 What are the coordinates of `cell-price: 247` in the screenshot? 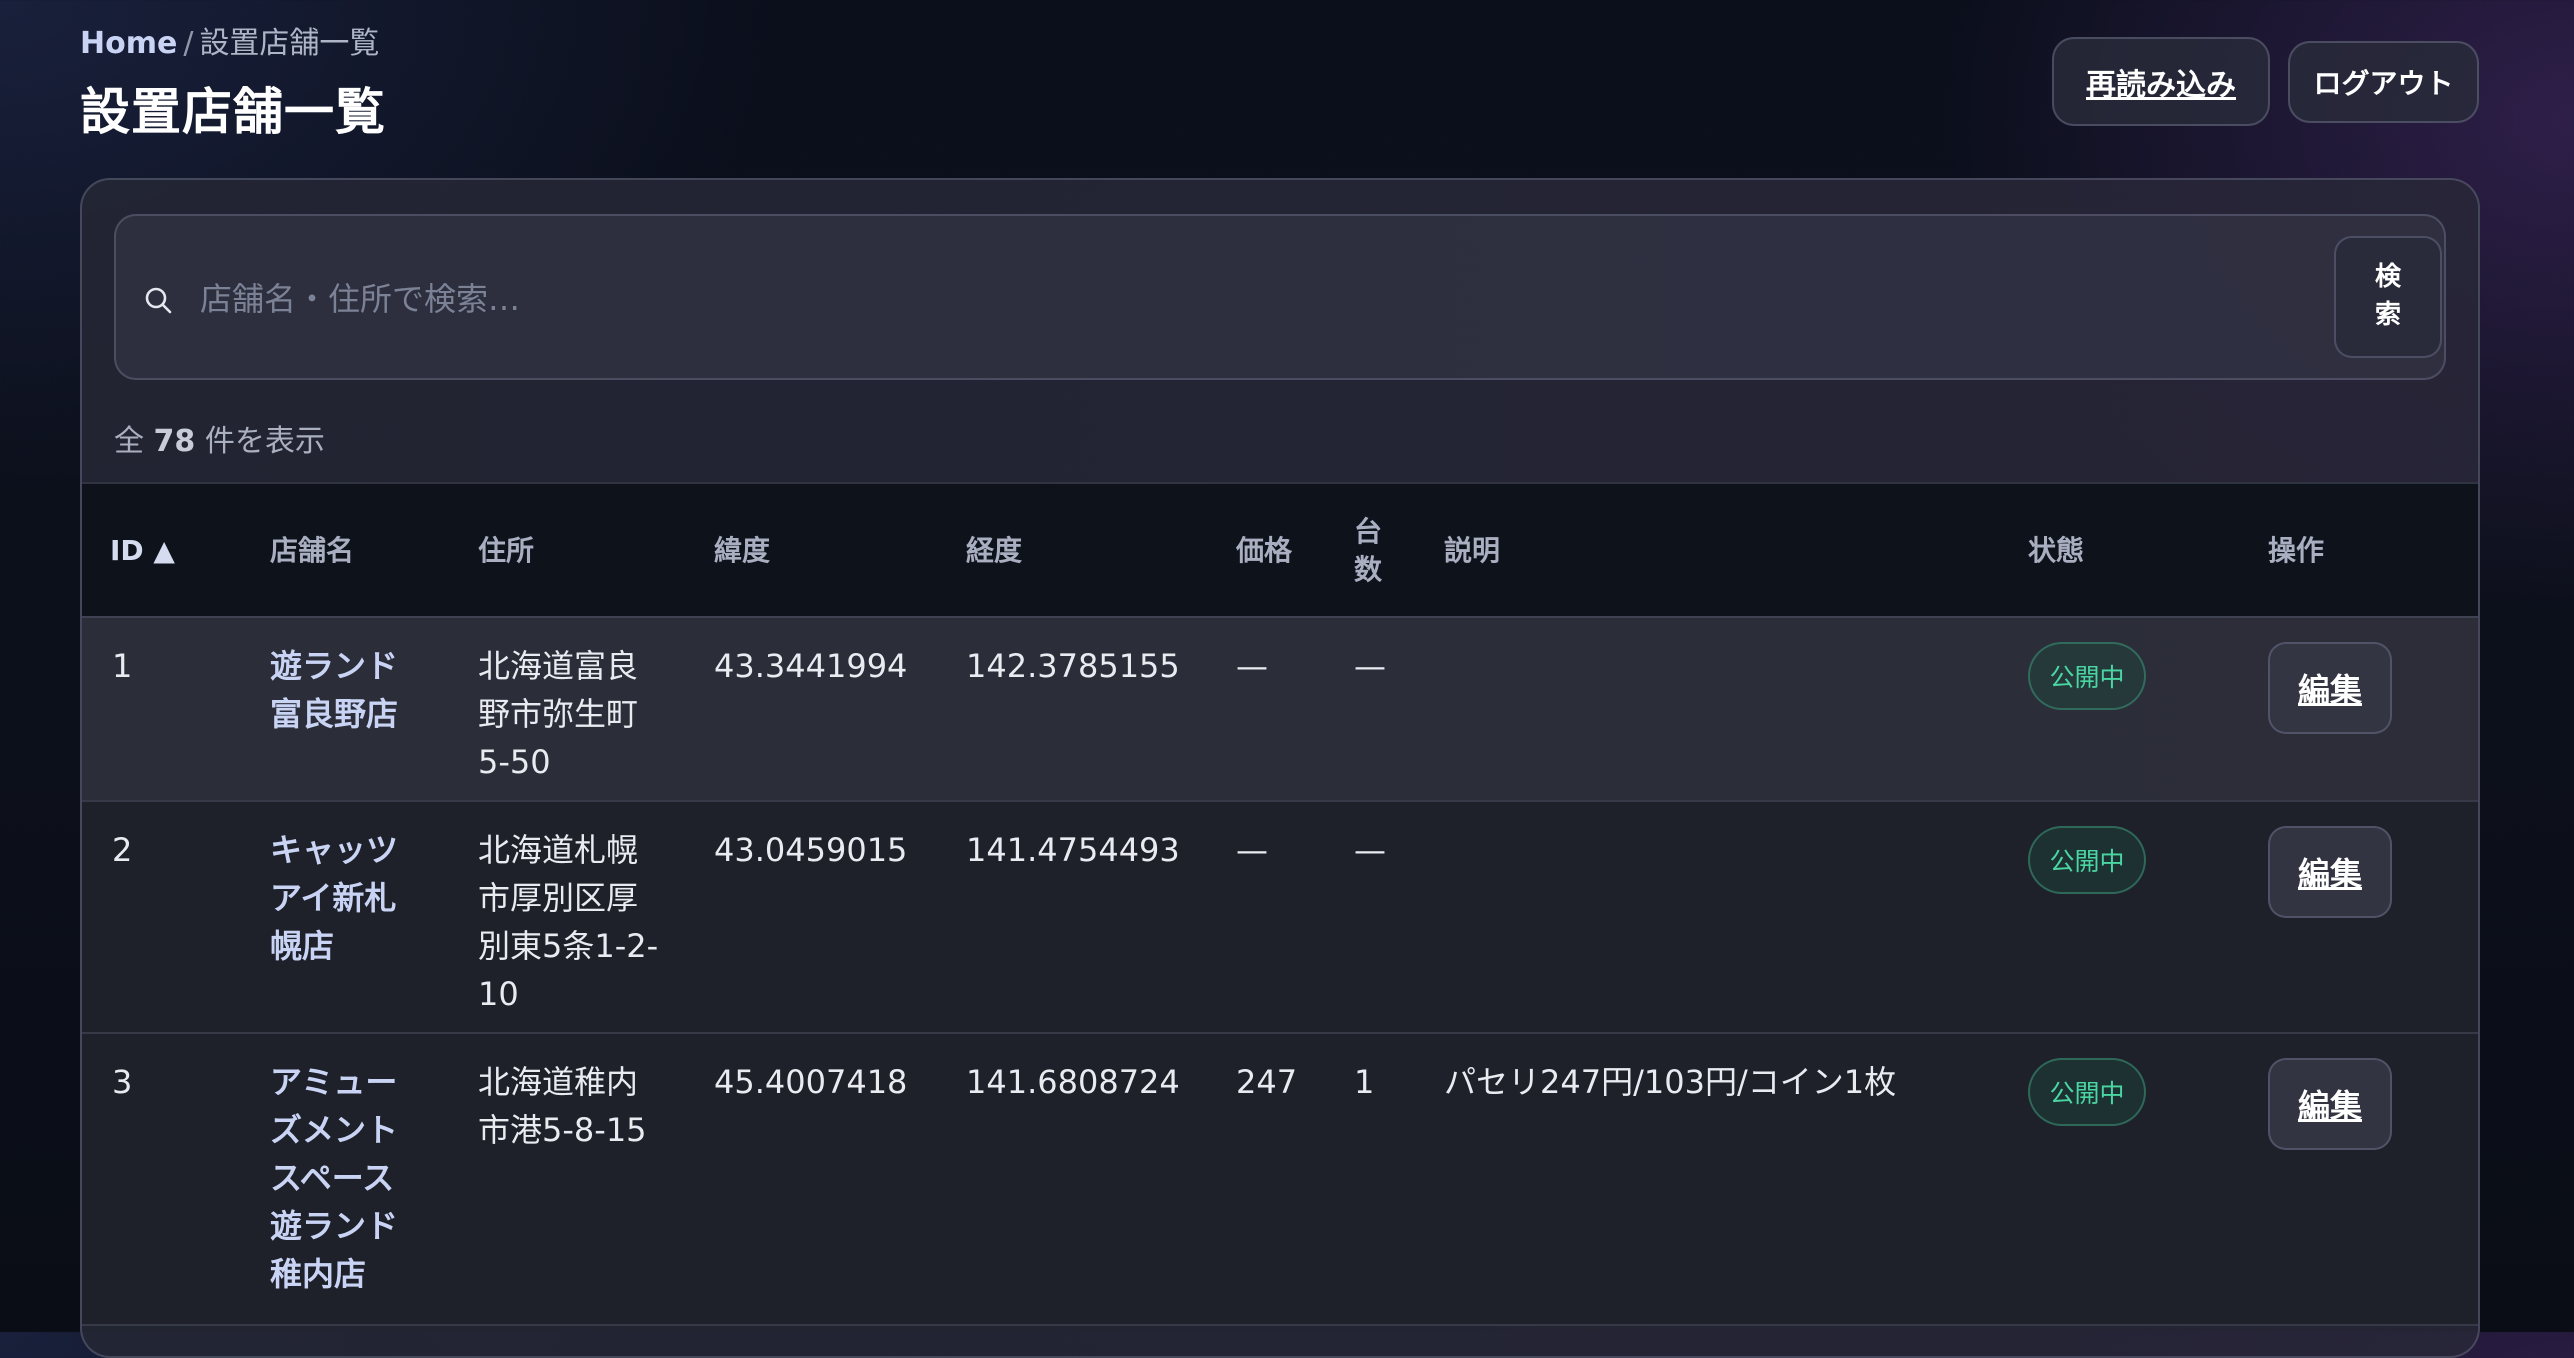 It's located at (1267, 1082).